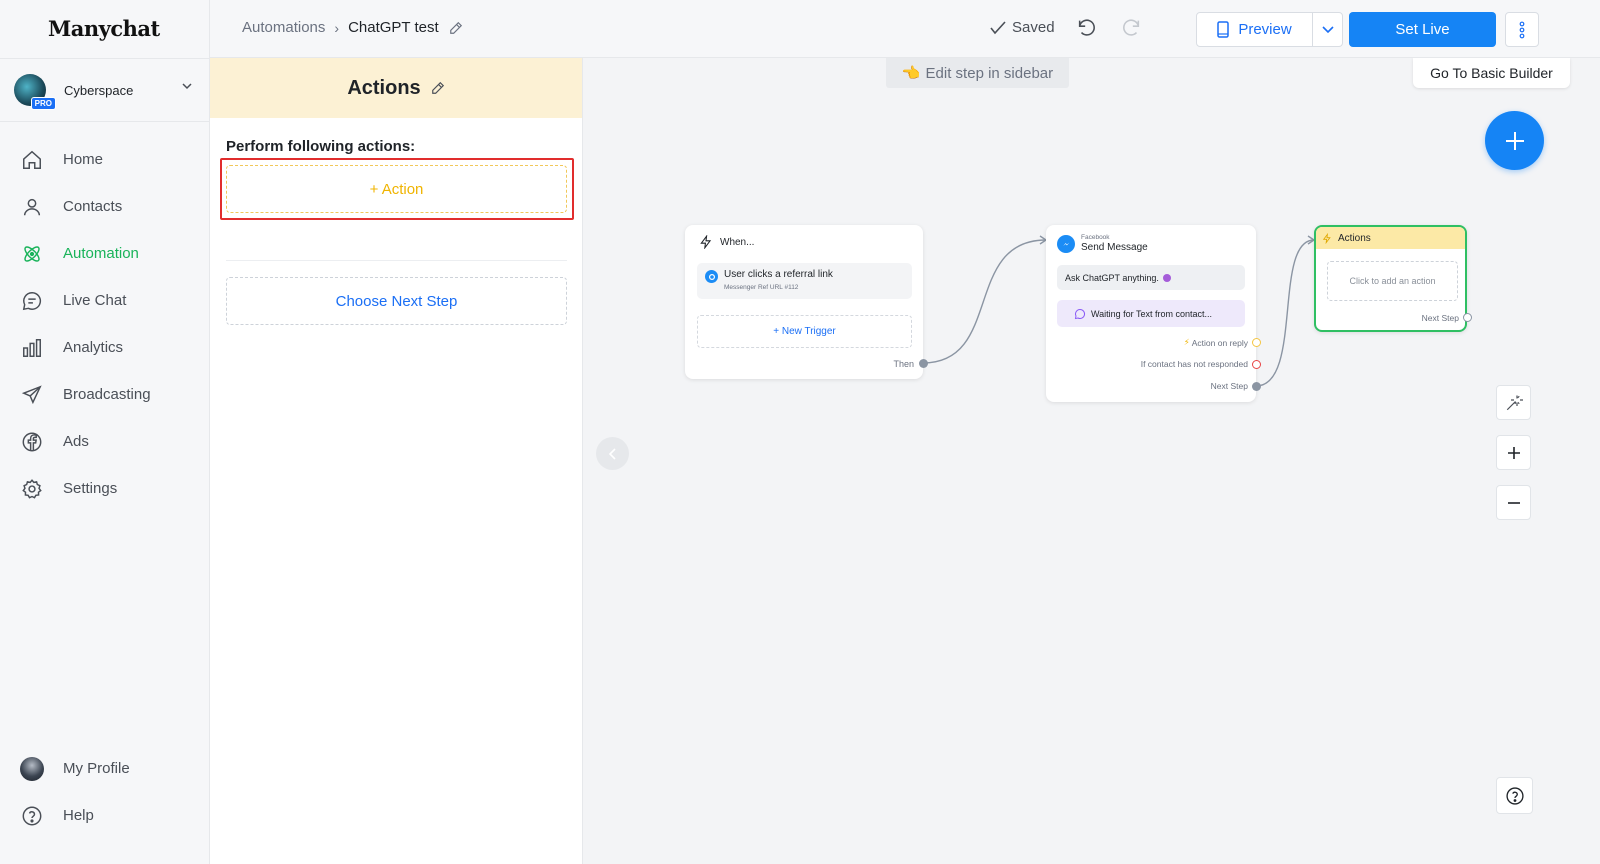 This screenshot has width=1600, height=864. I want to click on send-message-title: Send Message, so click(1114, 247).